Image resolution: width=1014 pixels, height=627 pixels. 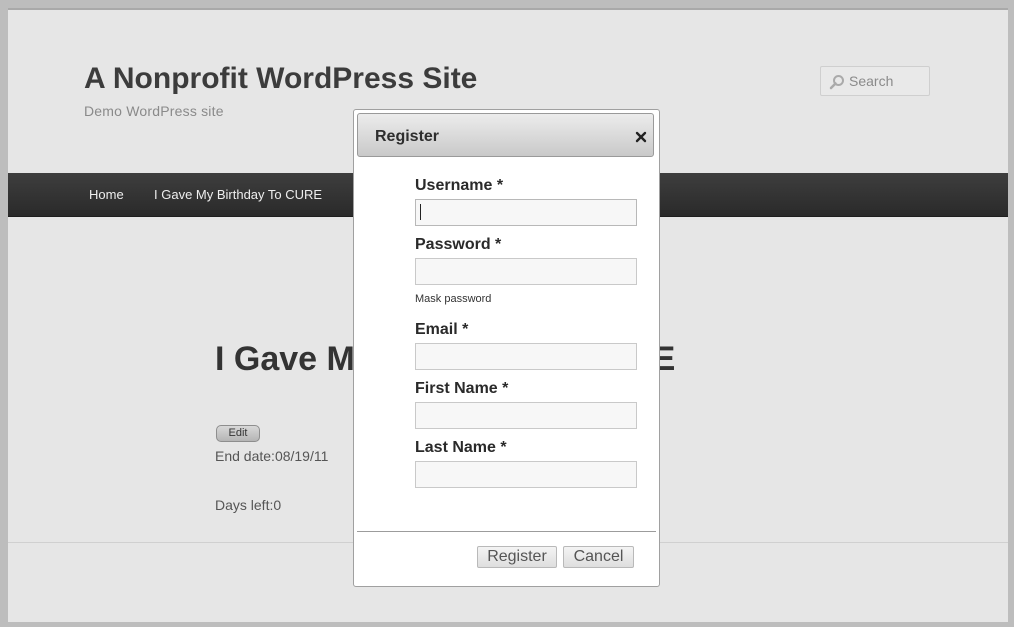 What do you see at coordinates (272, 456) in the screenshot?
I see `end-date: End date:08/19/11` at bounding box center [272, 456].